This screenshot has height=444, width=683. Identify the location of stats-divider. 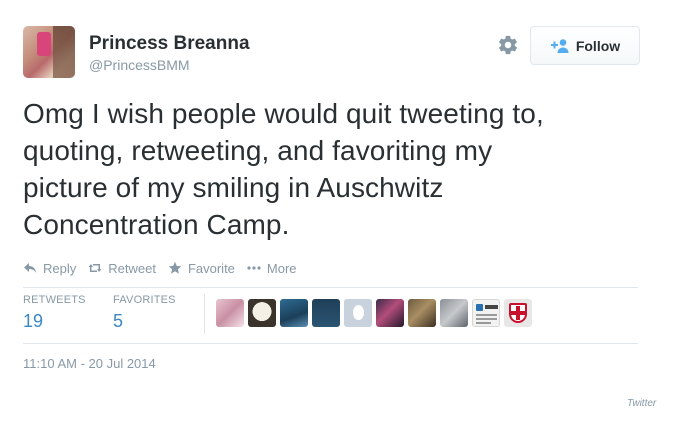
(204, 314).